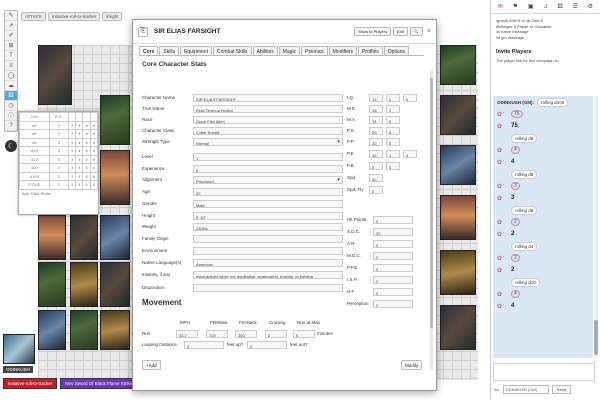  Describe the element at coordinates (376, 190) in the screenshot. I see `attribute-value: 0` at that location.